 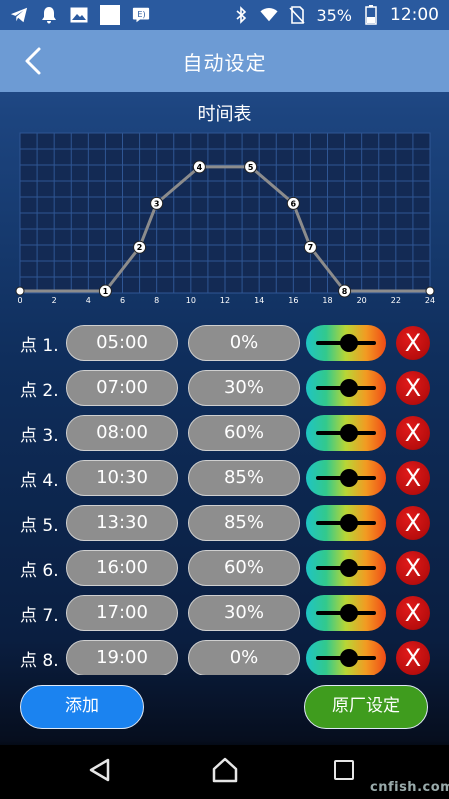 What do you see at coordinates (430, 300) in the screenshot?
I see `x-tick-label: 24` at bounding box center [430, 300].